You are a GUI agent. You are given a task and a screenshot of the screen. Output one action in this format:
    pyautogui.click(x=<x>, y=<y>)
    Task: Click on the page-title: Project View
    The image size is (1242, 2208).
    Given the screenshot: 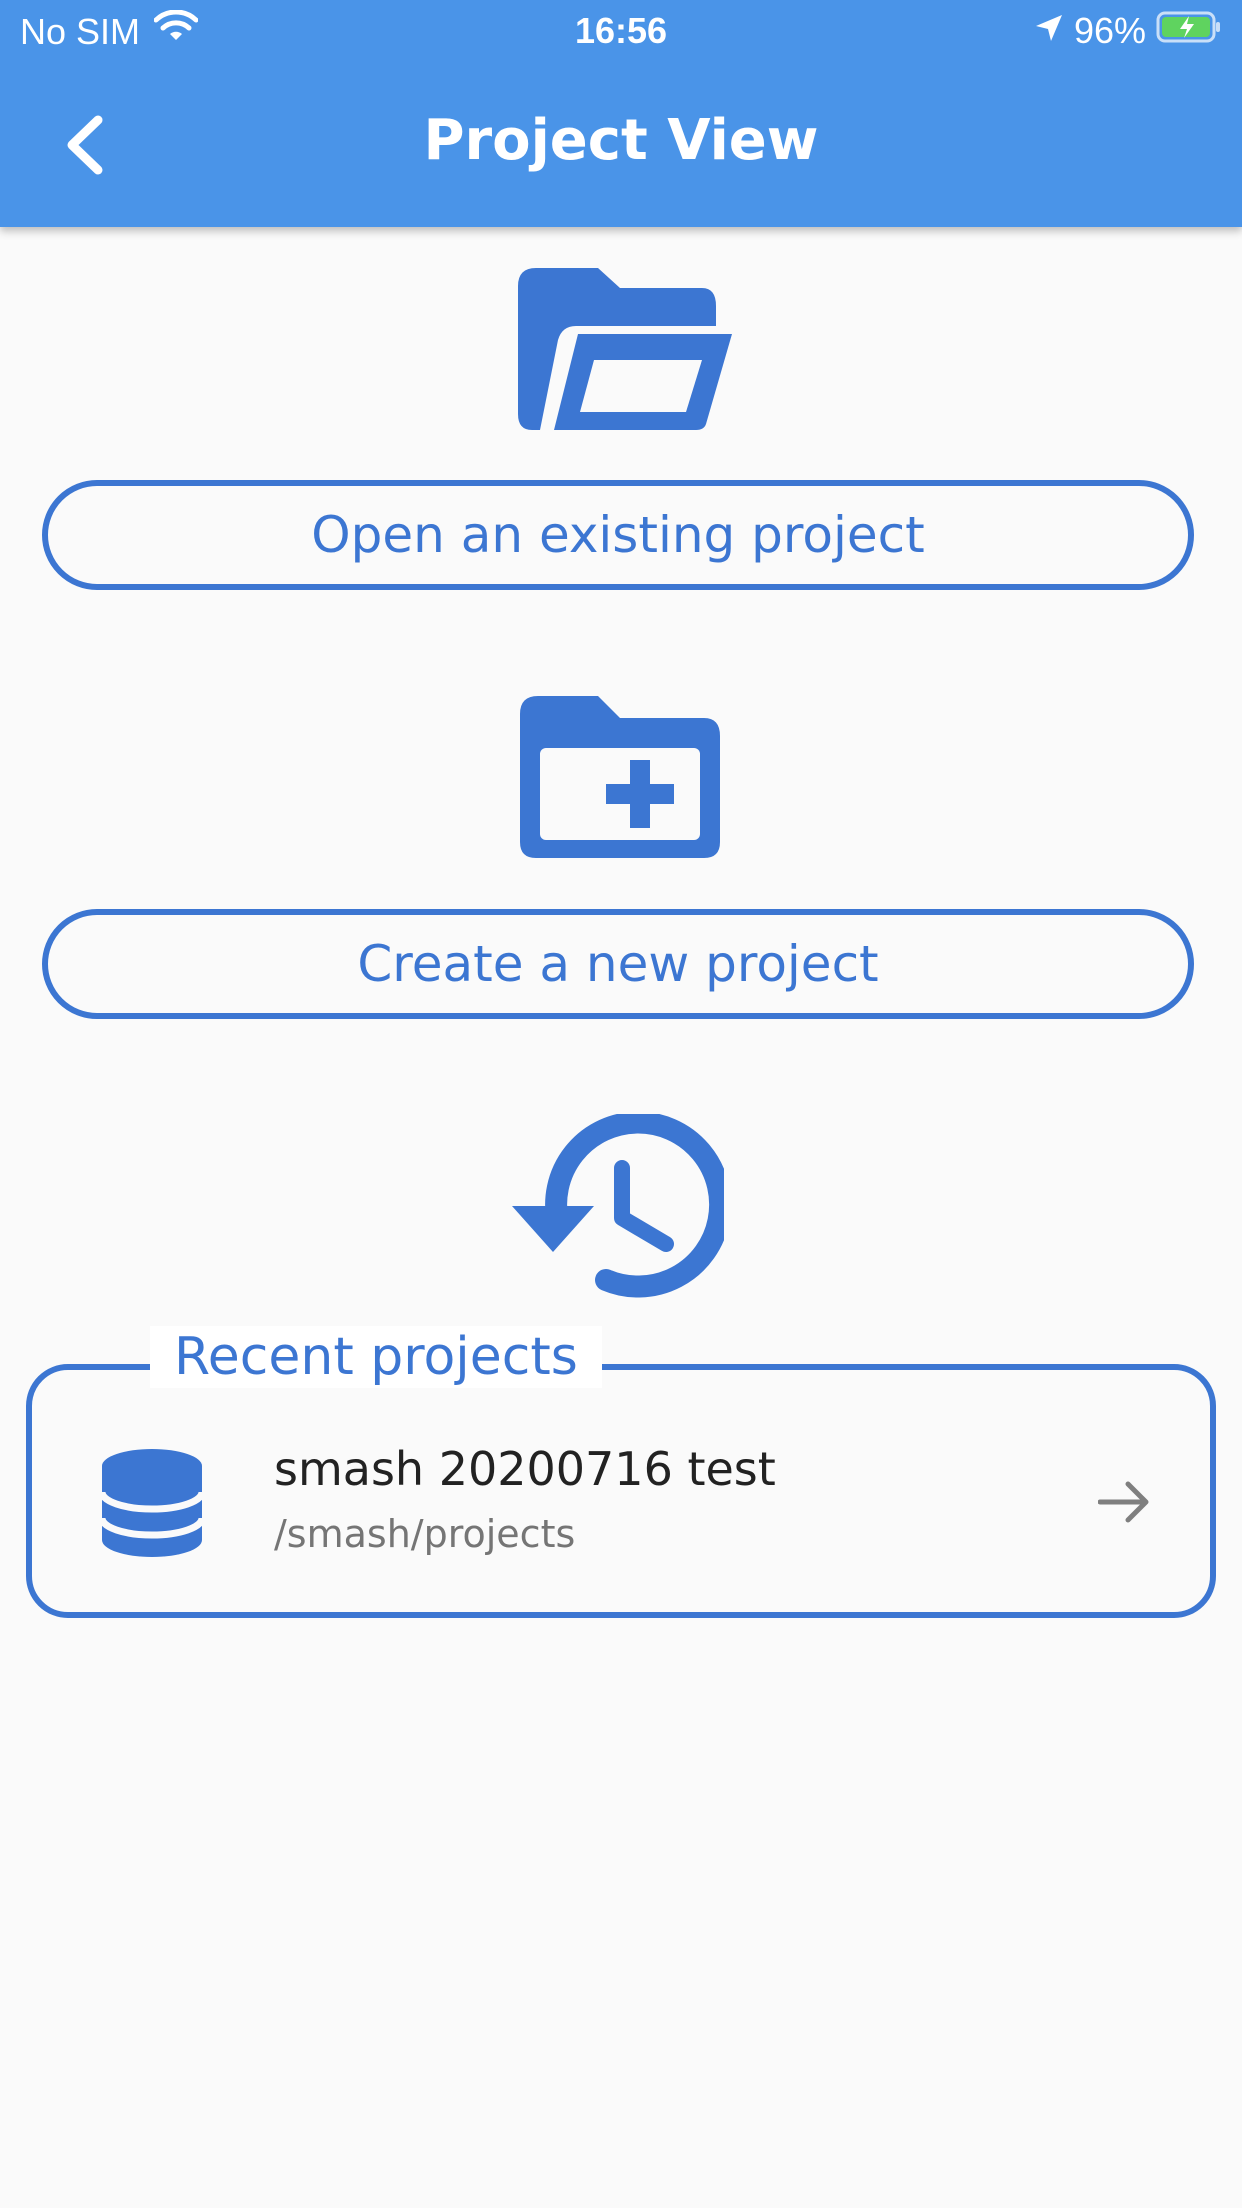 What is the action you would take?
    pyautogui.click(x=621, y=140)
    